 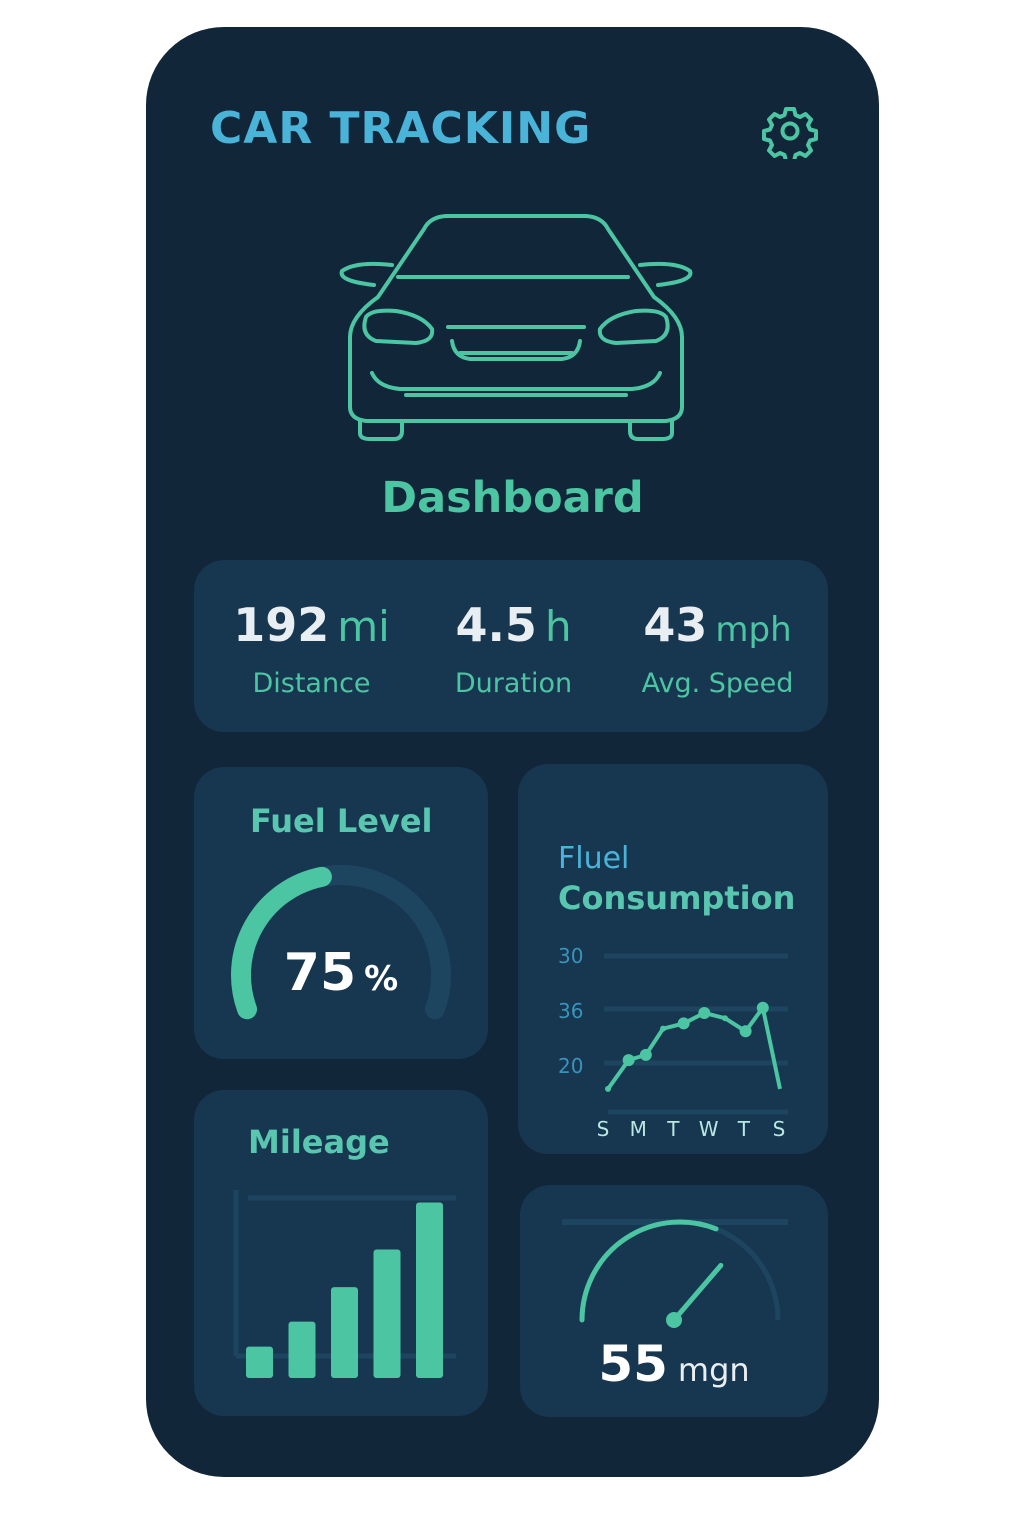 What do you see at coordinates (401, 128) in the screenshot?
I see `app-title: CAR TRACKING` at bounding box center [401, 128].